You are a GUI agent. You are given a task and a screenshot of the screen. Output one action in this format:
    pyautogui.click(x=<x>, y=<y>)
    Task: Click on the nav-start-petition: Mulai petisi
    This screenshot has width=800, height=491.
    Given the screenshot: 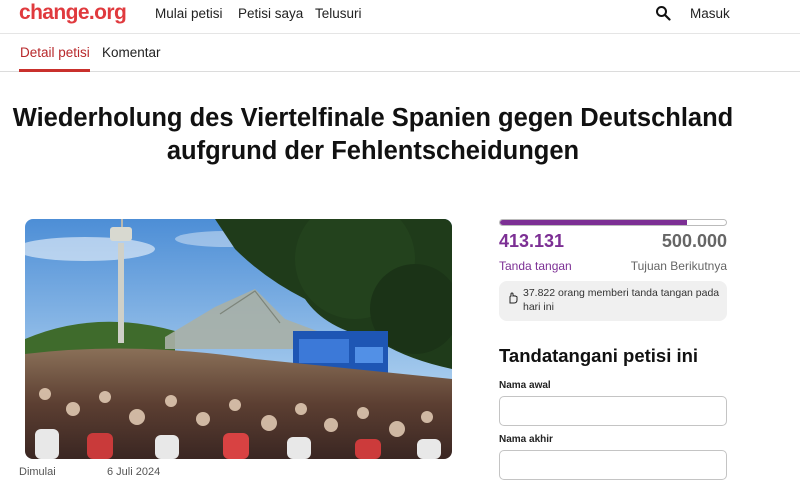 What is the action you would take?
    pyautogui.click(x=189, y=13)
    